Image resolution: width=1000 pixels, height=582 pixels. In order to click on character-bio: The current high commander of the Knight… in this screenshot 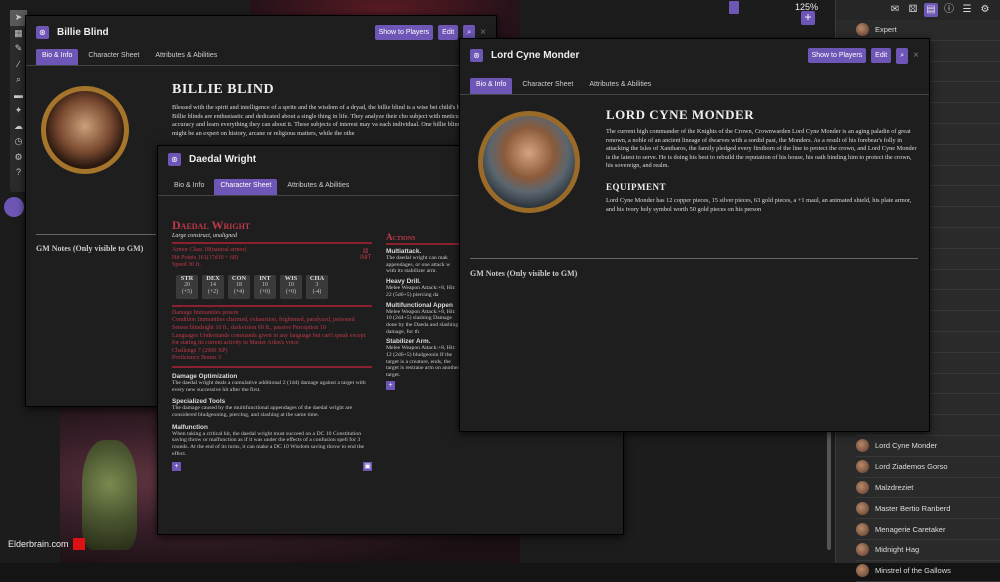, I will do `click(761, 149)`.